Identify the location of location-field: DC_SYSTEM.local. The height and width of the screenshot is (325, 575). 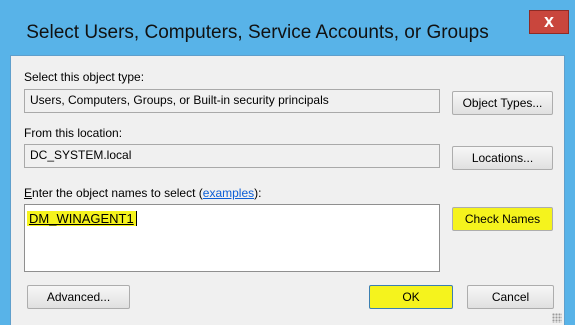
(232, 156).